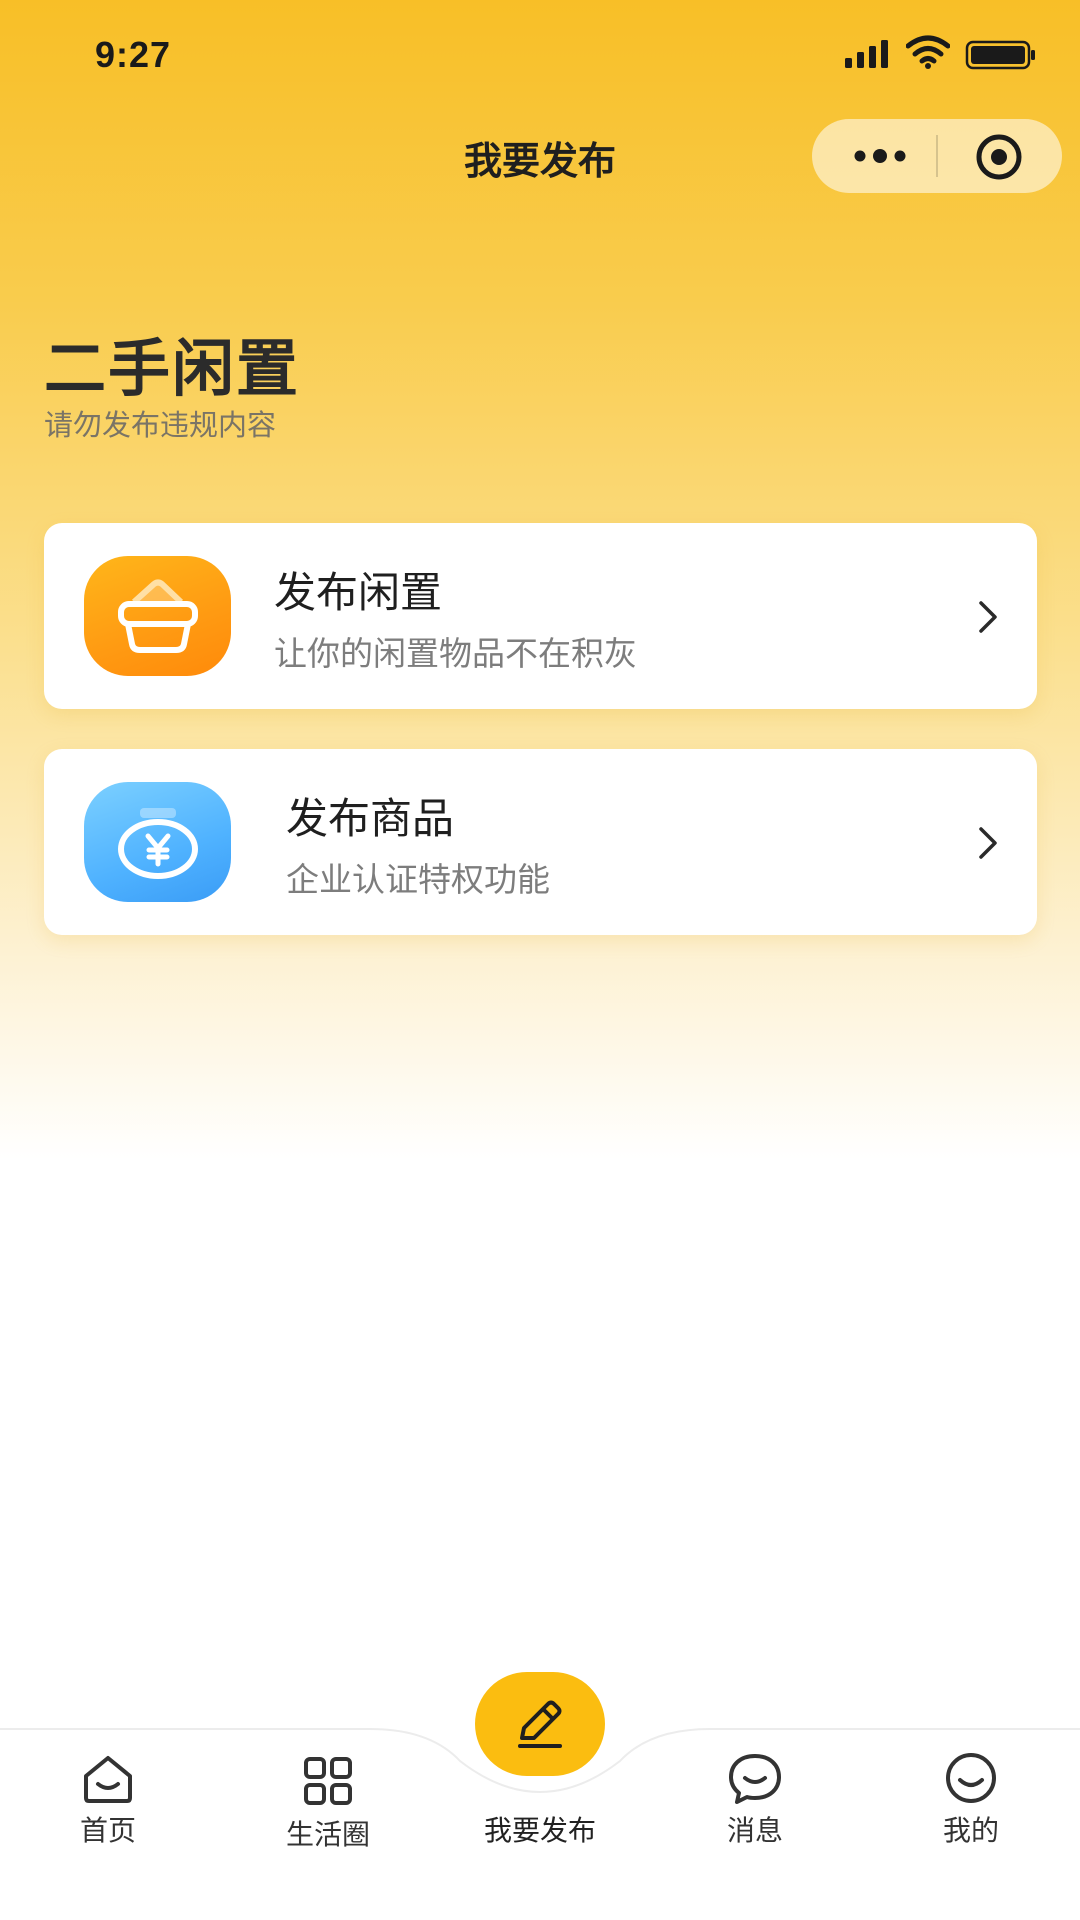 The height and width of the screenshot is (1920, 1080). I want to click on pencil-icon, so click(540, 1724).